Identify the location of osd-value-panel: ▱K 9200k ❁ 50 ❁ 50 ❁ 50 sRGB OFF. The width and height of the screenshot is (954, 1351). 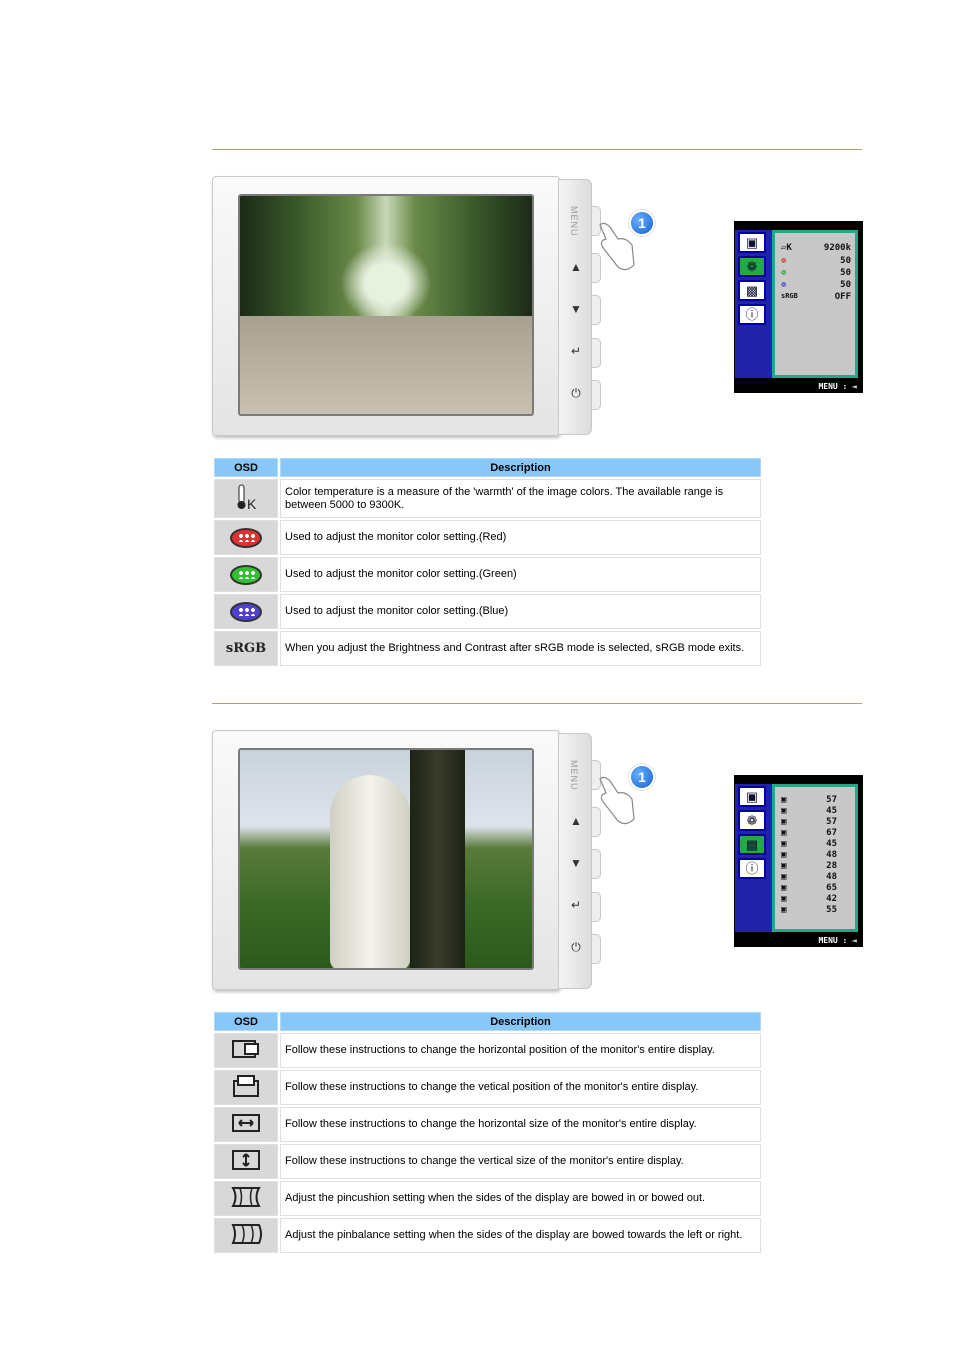
(815, 304).